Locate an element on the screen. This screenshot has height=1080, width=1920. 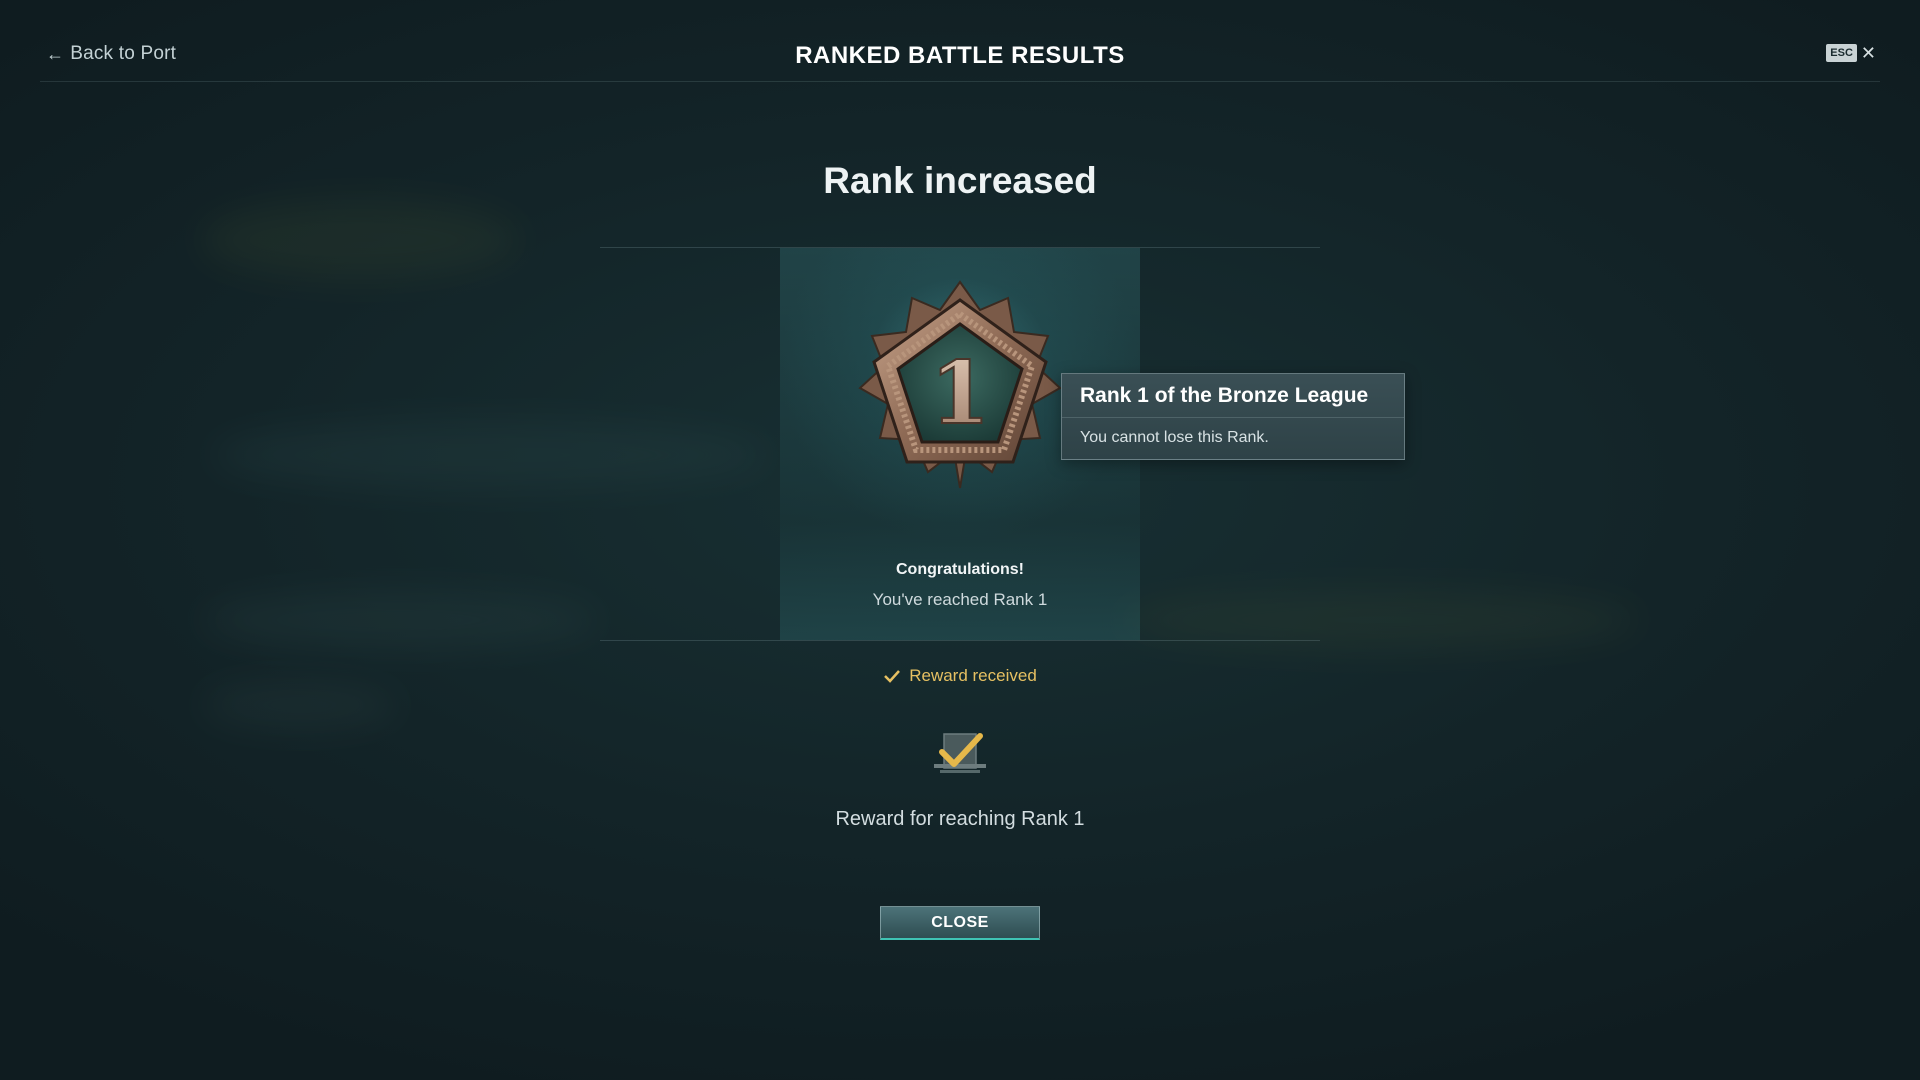
tooltip-title: Rank 1 of the Bronze League is located at coordinates (1233, 396).